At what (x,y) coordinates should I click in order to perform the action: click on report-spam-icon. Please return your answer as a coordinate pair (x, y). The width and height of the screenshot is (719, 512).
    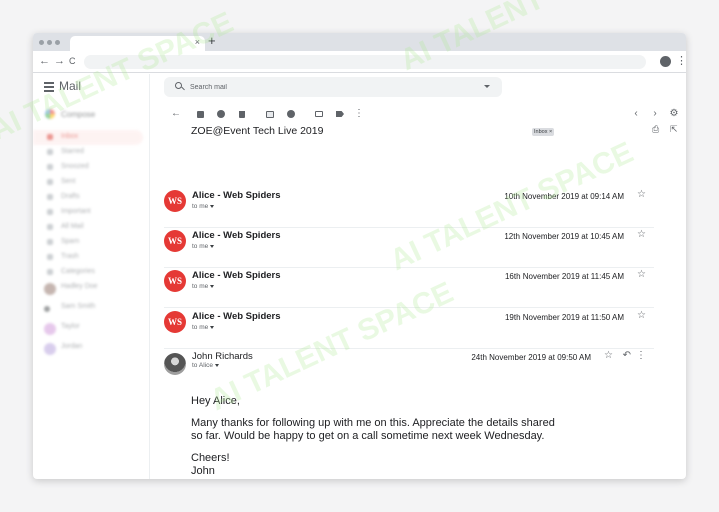
    Looking at the image, I should click on (221, 114).